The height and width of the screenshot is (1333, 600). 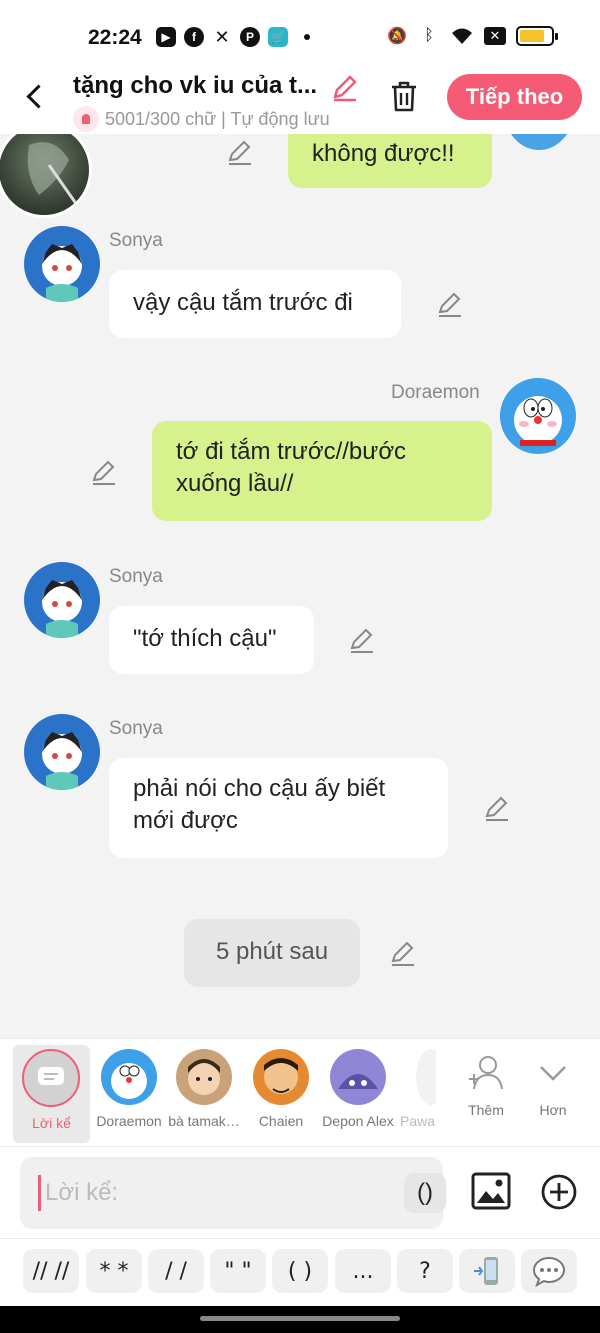 I want to click on chat-bubble: "tớ thích cậu", so click(x=211, y=640).